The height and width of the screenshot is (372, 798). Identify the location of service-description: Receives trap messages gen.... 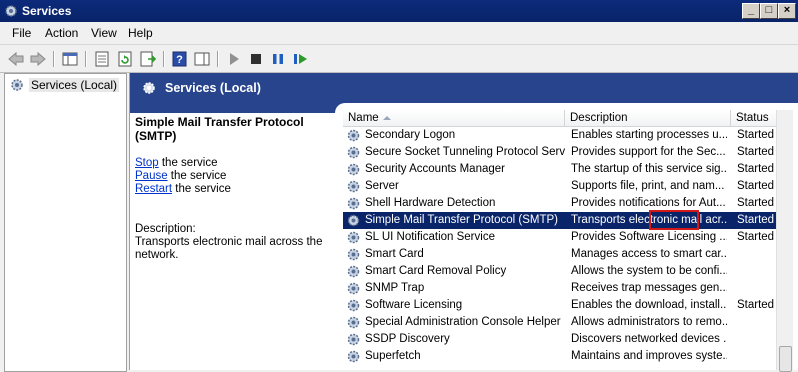
(649, 288).